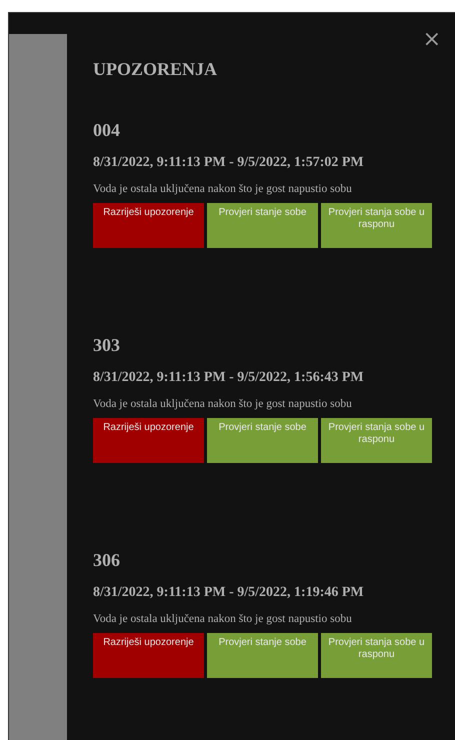 The width and height of the screenshot is (455, 740). I want to click on alert-period: 8/31/2022, 9:11:13 PM - 9/5/2022, 1:56:43 PM, so click(229, 378).